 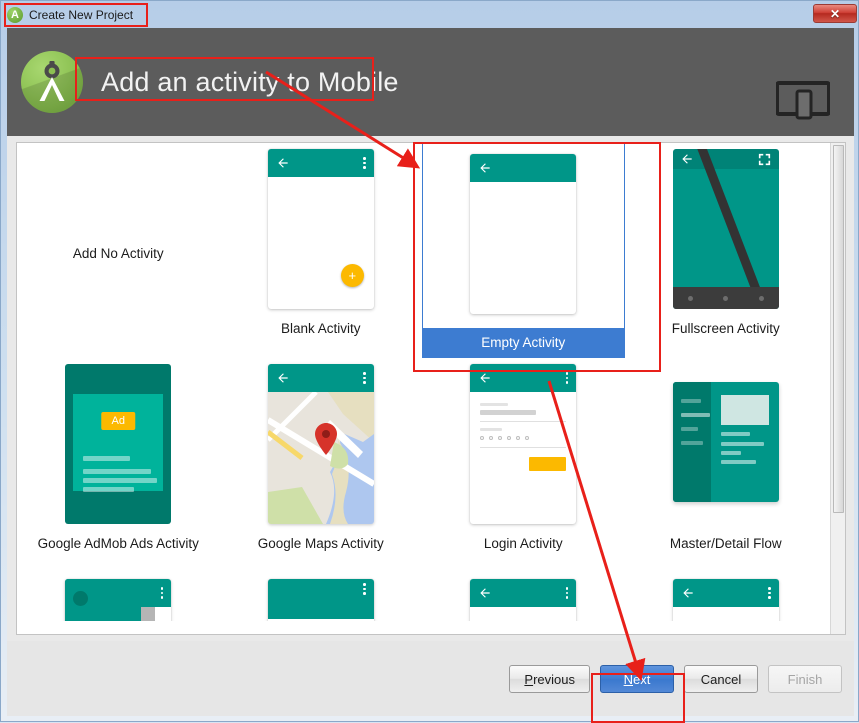 What do you see at coordinates (675, 679) in the screenshot?
I see `dialog-button-row: Previous Next Cancel Finish` at bounding box center [675, 679].